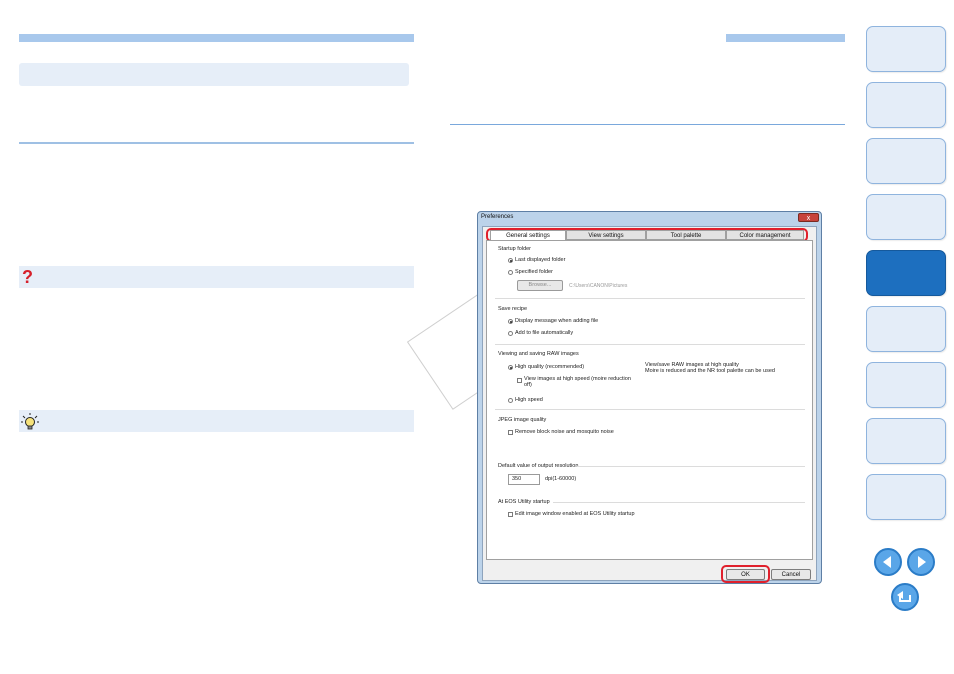 The width and height of the screenshot is (954, 674). What do you see at coordinates (791, 574) in the screenshot?
I see `cancel-button: Cancel` at bounding box center [791, 574].